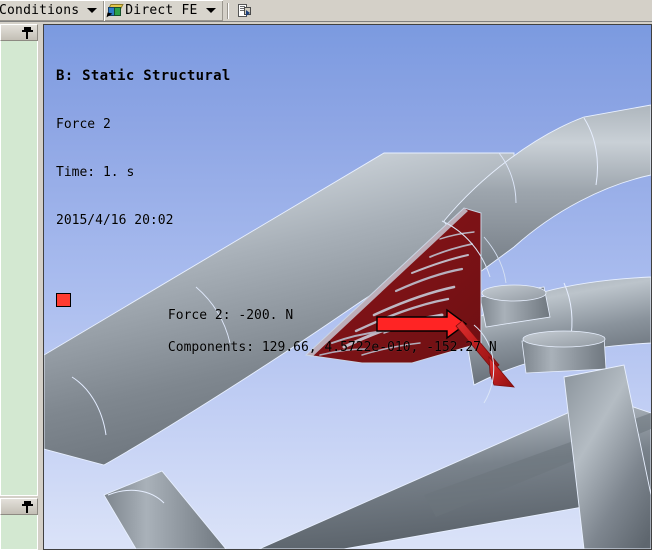  I want to click on worksheet-document-icon, so click(244, 11).